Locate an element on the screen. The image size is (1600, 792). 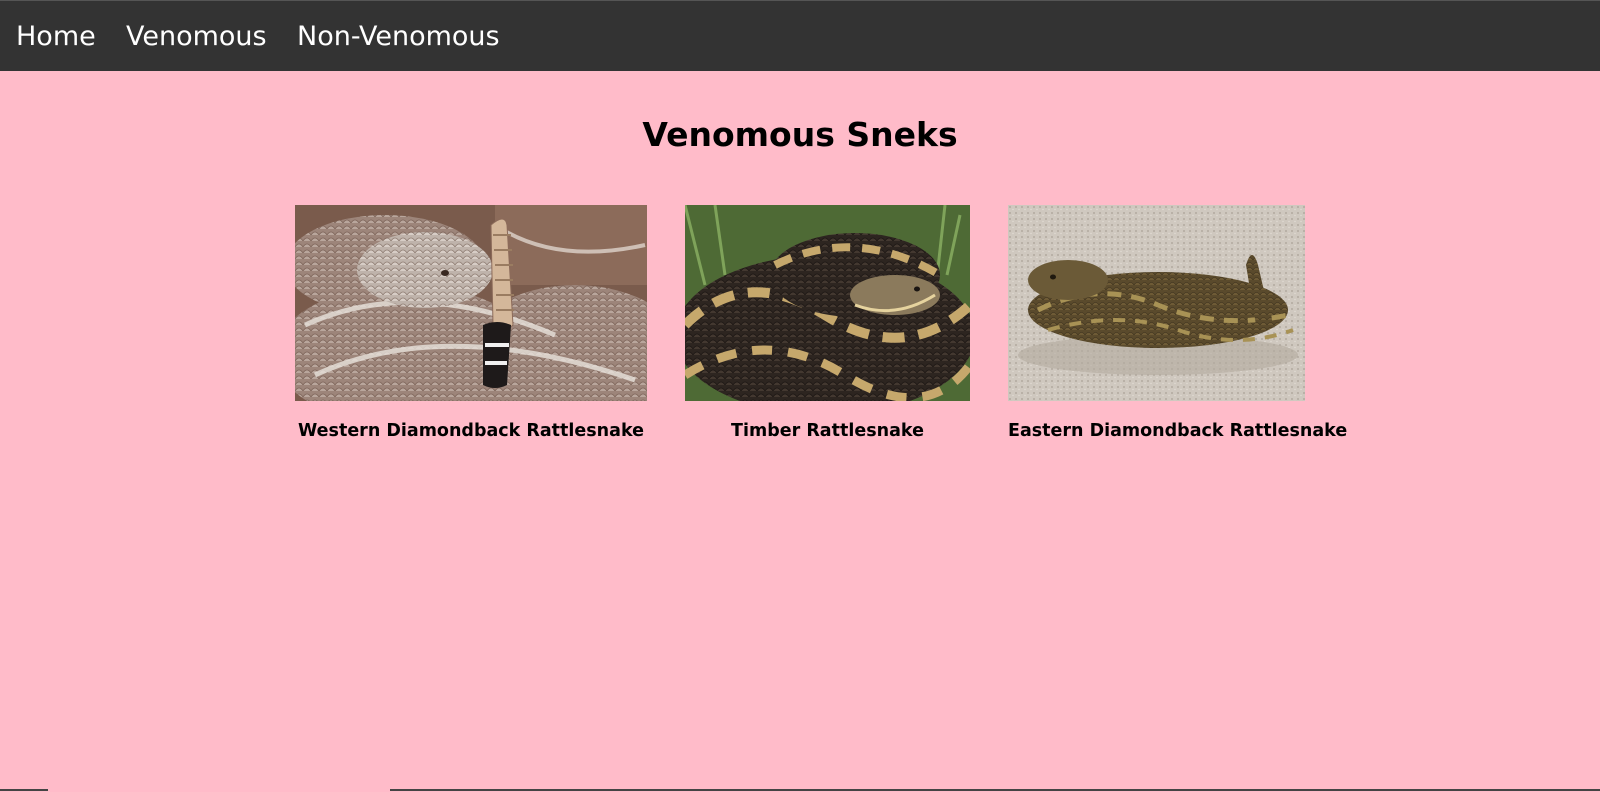
nav-link-venomous: Venomous is located at coordinates (196, 36).